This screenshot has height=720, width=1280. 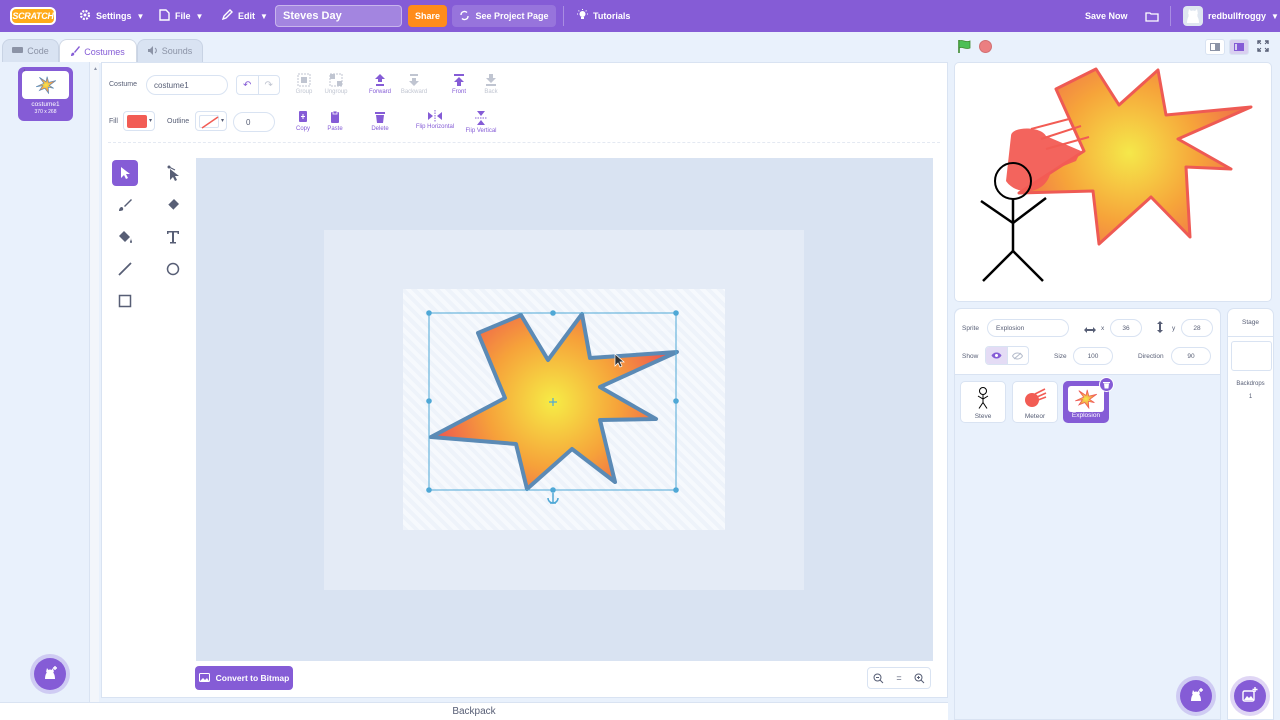 What do you see at coordinates (244, 16) in the screenshot?
I see `edit-menu: Edit ▼` at bounding box center [244, 16].